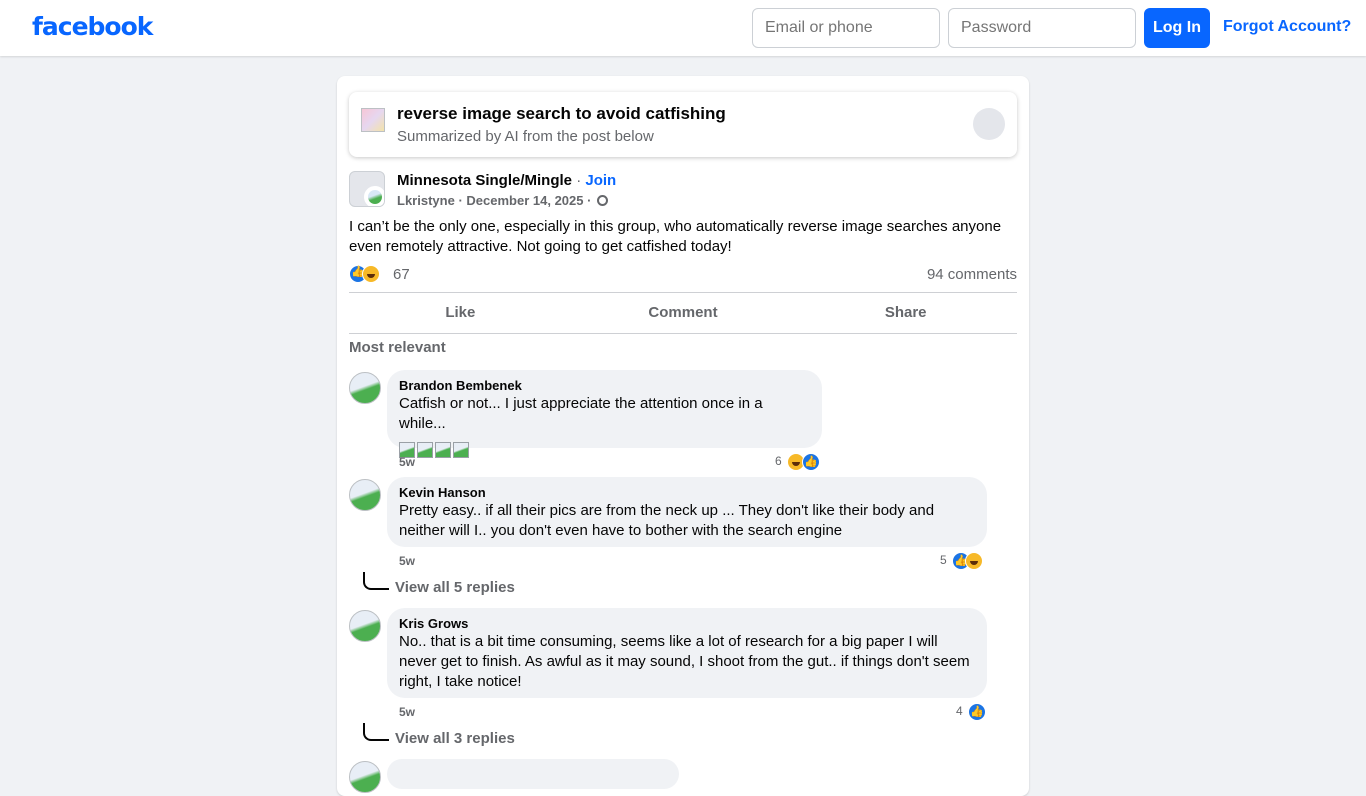 The width and height of the screenshot is (1366, 796). I want to click on email-field, so click(846, 28).